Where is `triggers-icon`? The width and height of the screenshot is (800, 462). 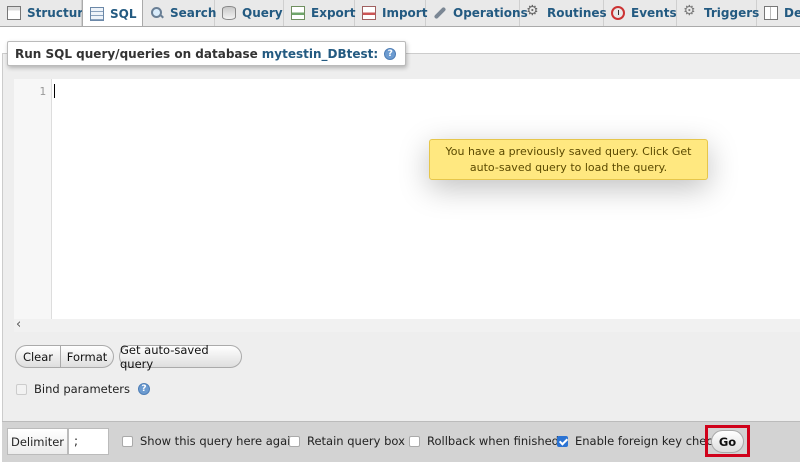
triggers-icon is located at coordinates (690, 11).